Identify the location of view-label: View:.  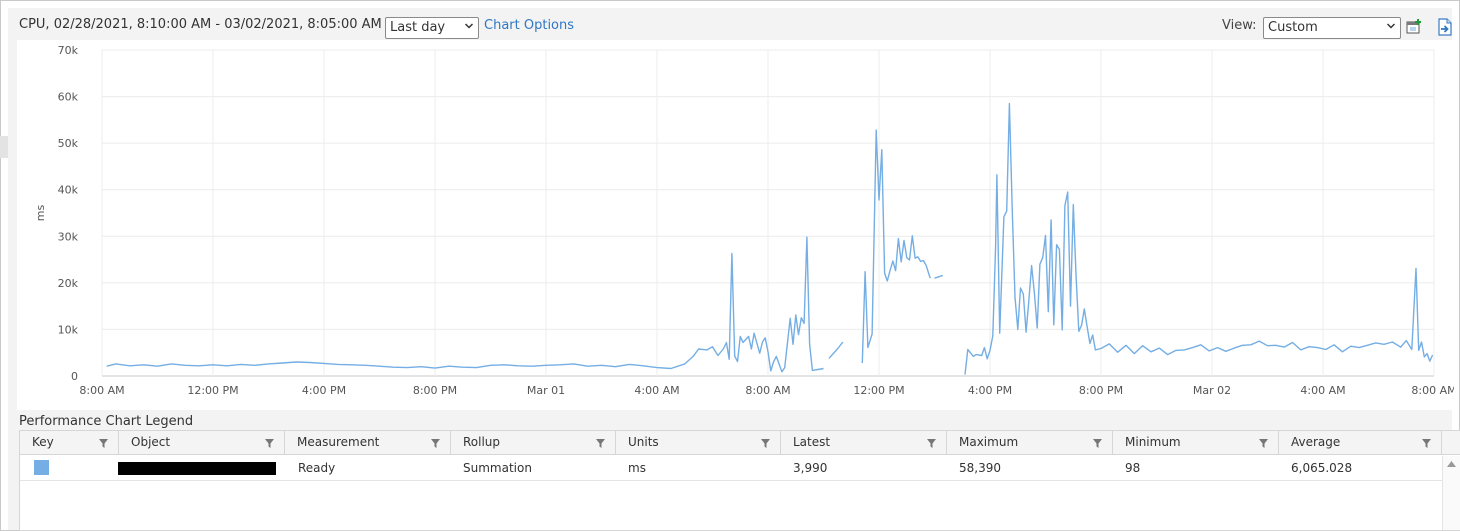
(1239, 25).